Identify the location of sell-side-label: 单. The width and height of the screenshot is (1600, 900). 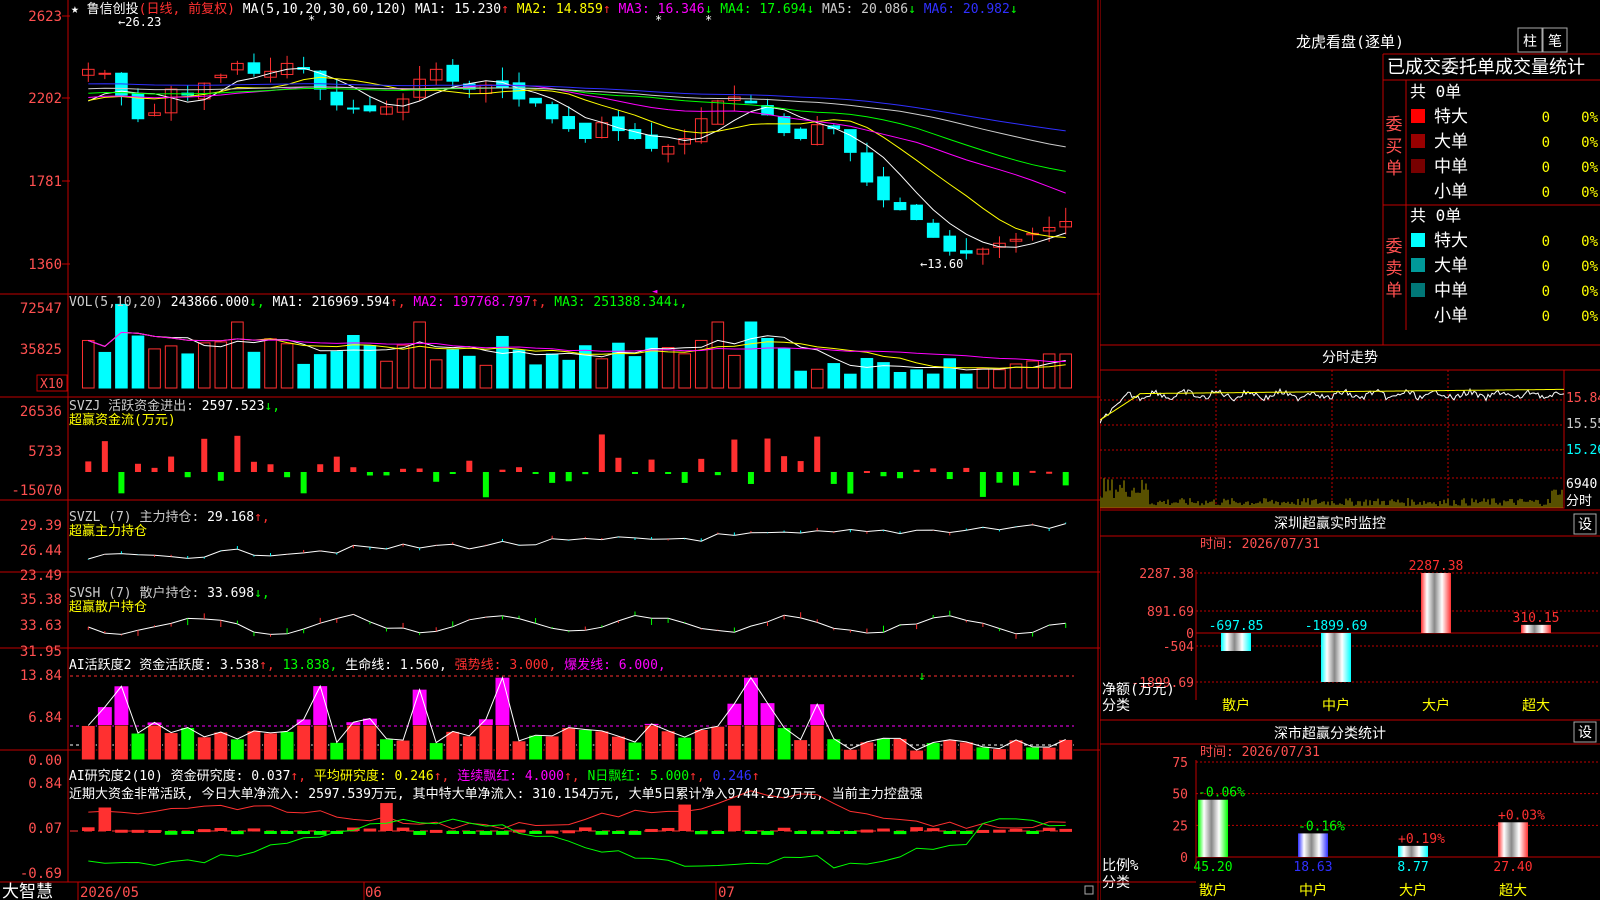
(1394, 291).